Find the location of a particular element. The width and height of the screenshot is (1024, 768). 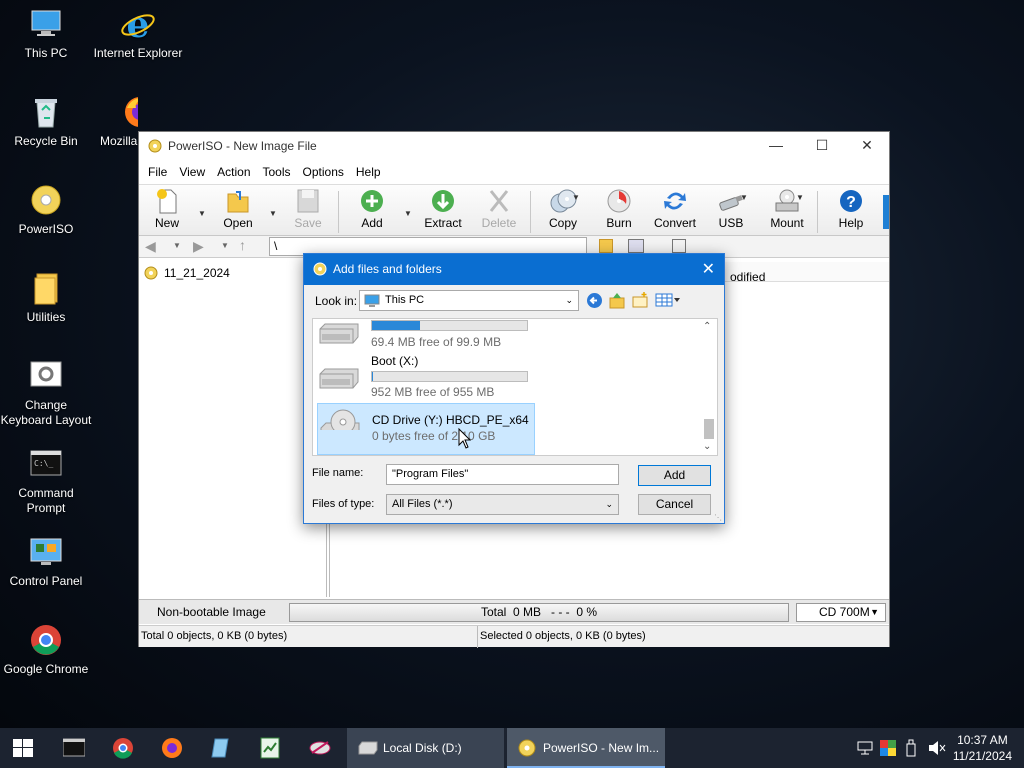

menu-file: File is located at coordinates (157, 172).